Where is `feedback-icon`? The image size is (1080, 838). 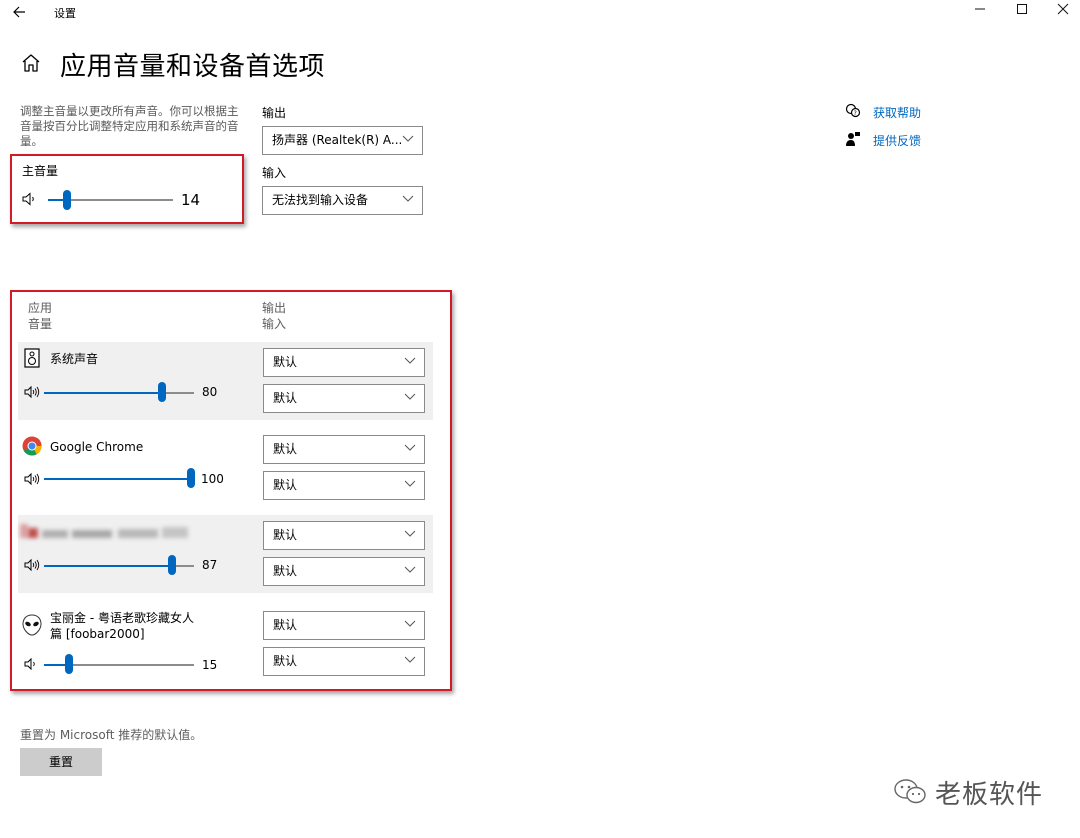 feedback-icon is located at coordinates (853, 139).